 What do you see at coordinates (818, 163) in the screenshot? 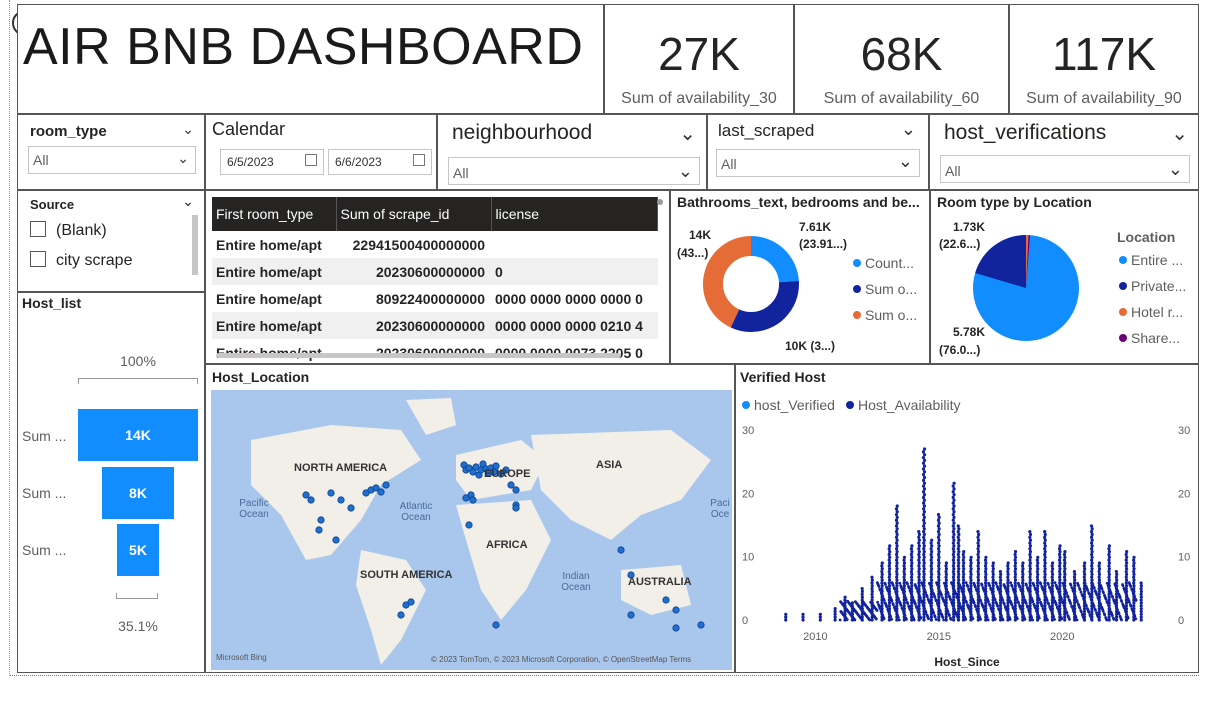
I see `last-scraped-dropdown: All ⌄` at bounding box center [818, 163].